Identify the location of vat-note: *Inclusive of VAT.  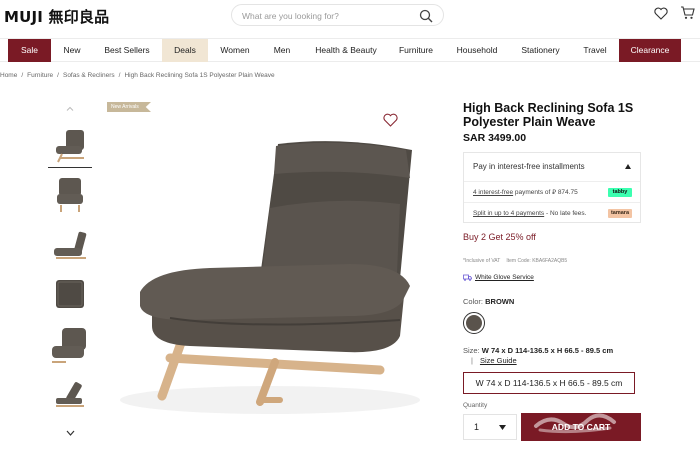
(482, 261).